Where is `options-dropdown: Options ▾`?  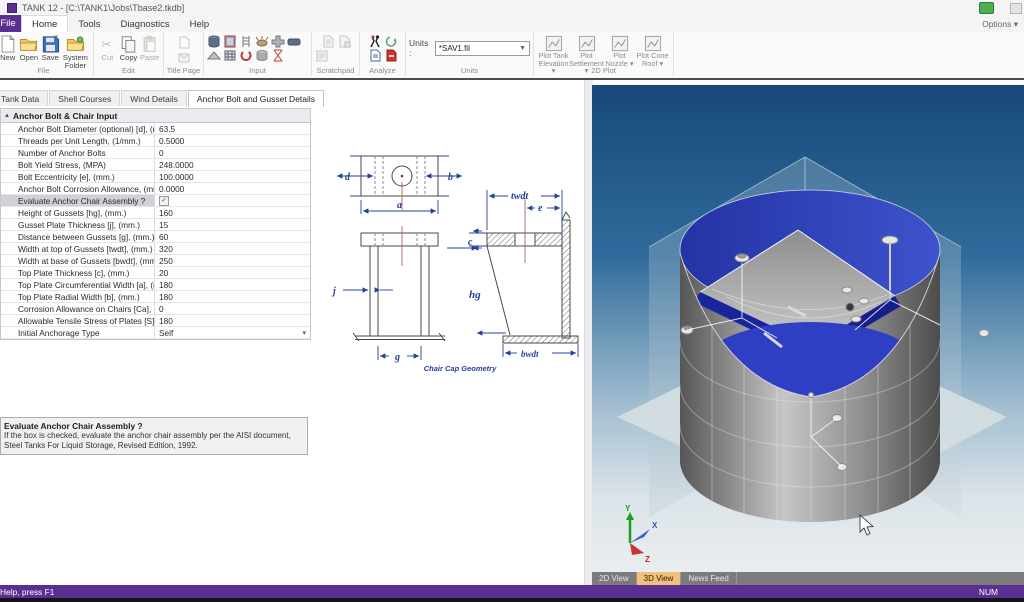
options-dropdown: Options ▾ is located at coordinates (1000, 24).